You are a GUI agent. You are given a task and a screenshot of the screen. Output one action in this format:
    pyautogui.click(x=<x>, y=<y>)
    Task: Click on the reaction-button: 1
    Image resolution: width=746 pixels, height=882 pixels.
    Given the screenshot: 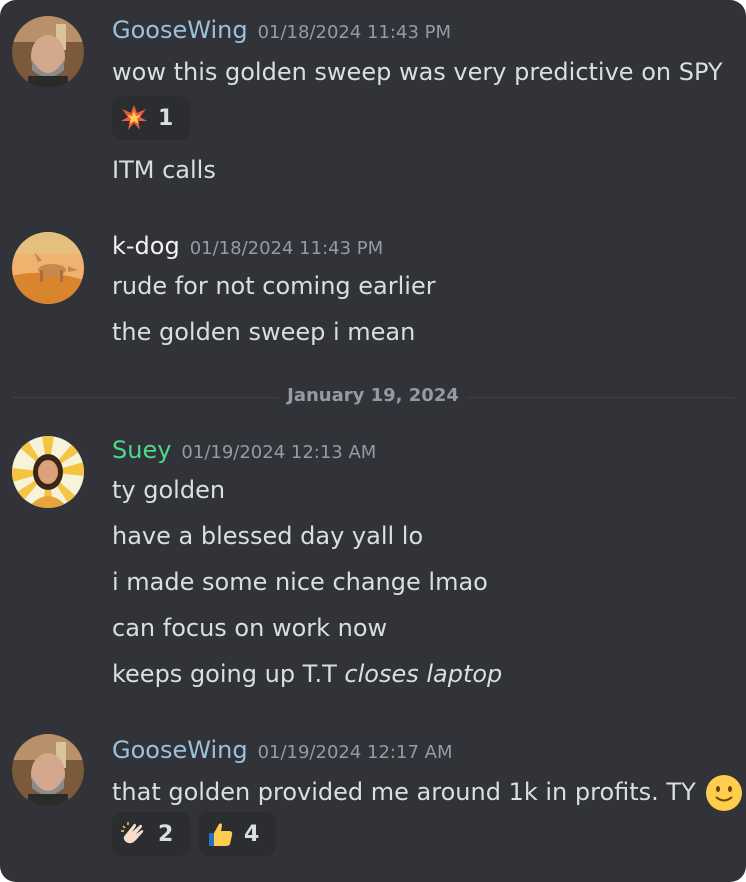 What is the action you would take?
    pyautogui.click(x=151, y=118)
    